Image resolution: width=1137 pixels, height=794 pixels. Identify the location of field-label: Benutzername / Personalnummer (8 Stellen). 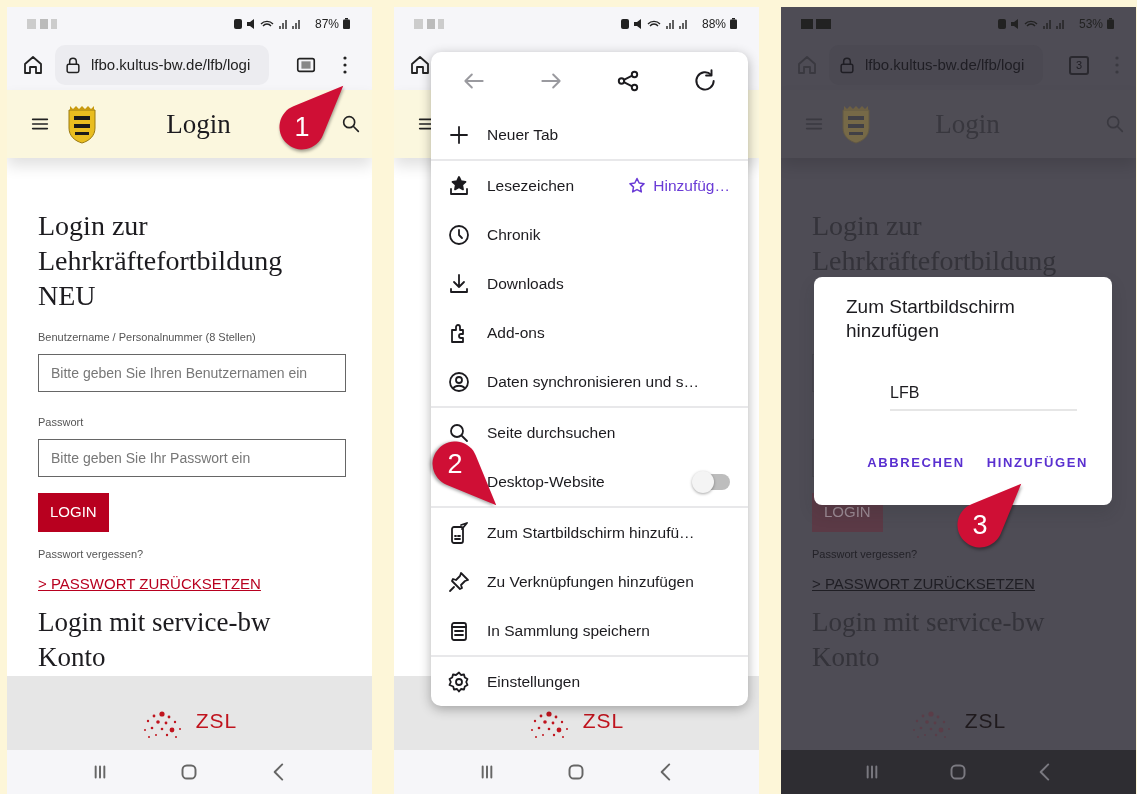
(147, 337).